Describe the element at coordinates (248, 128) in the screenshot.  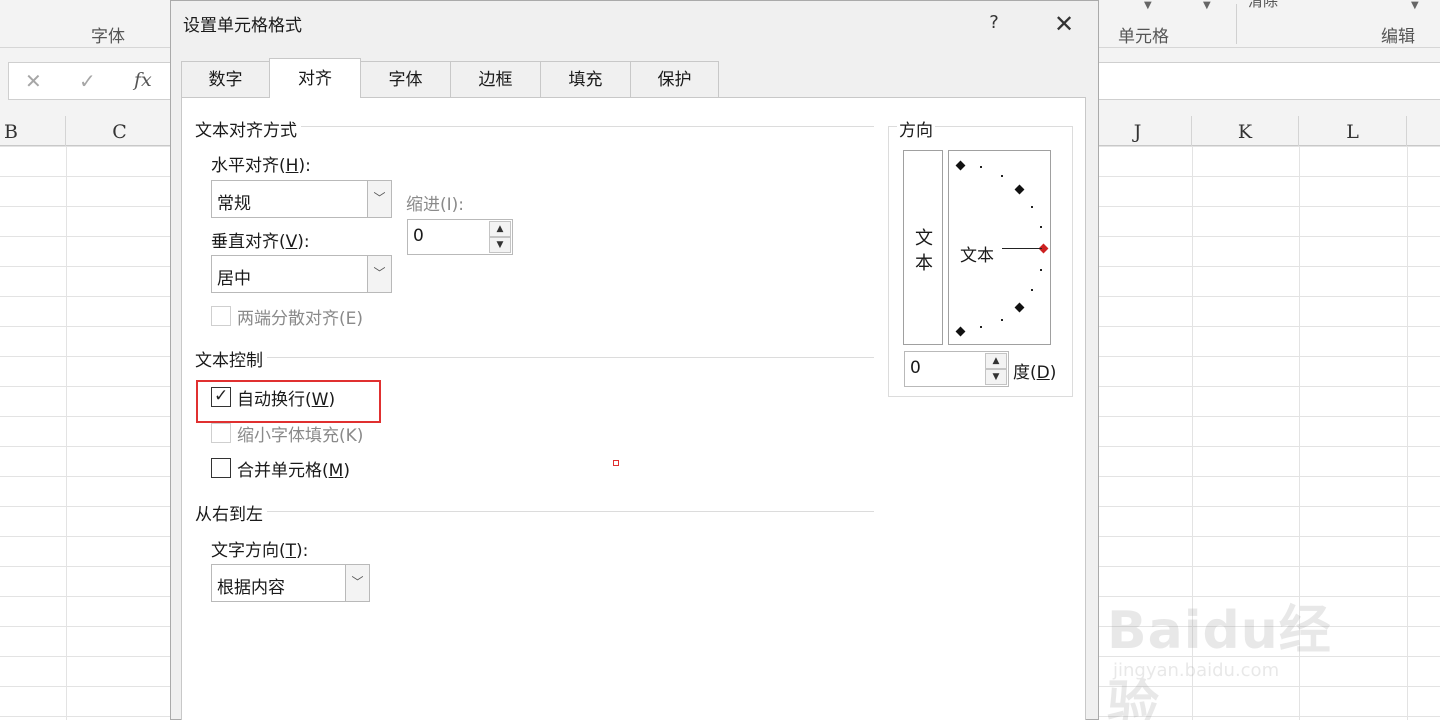
I see `text-alignment-title: 文本对齐方式` at that location.